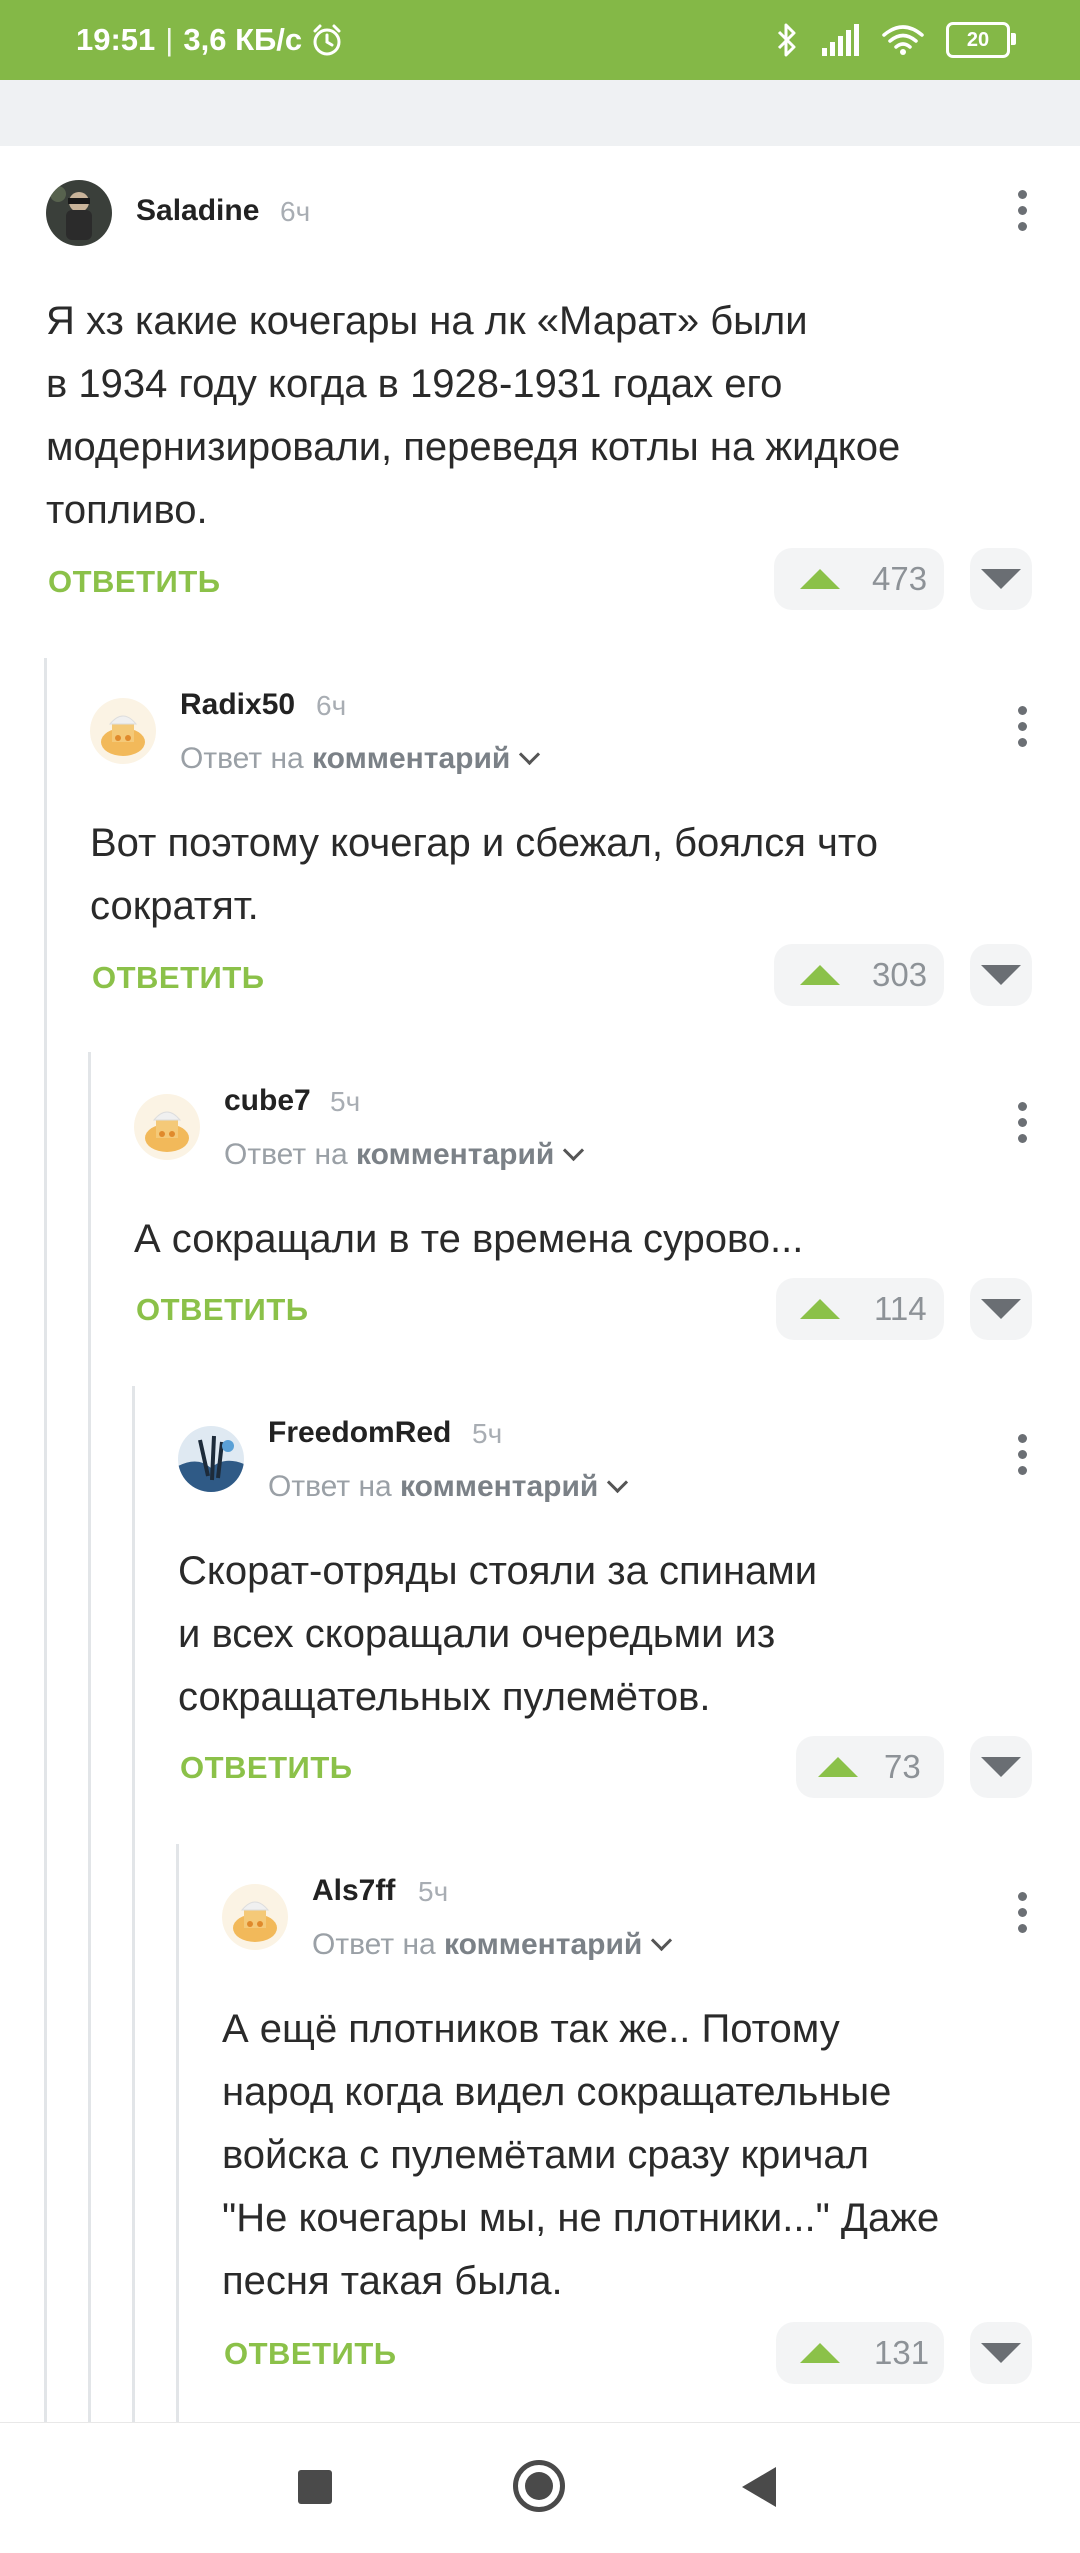 This screenshot has width=1080, height=2553. I want to click on upvote-button: 303, so click(859, 975).